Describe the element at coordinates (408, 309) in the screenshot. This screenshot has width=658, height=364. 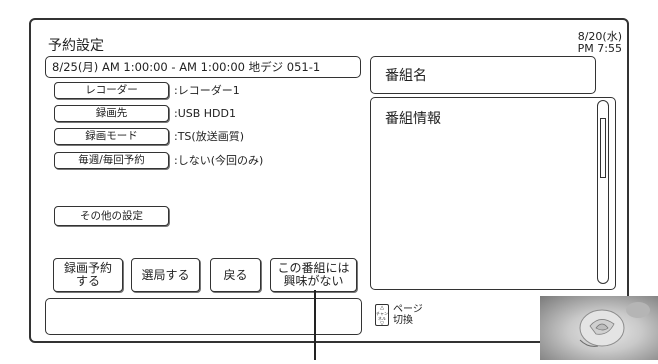
I see `page-switch-line1: ページ` at that location.